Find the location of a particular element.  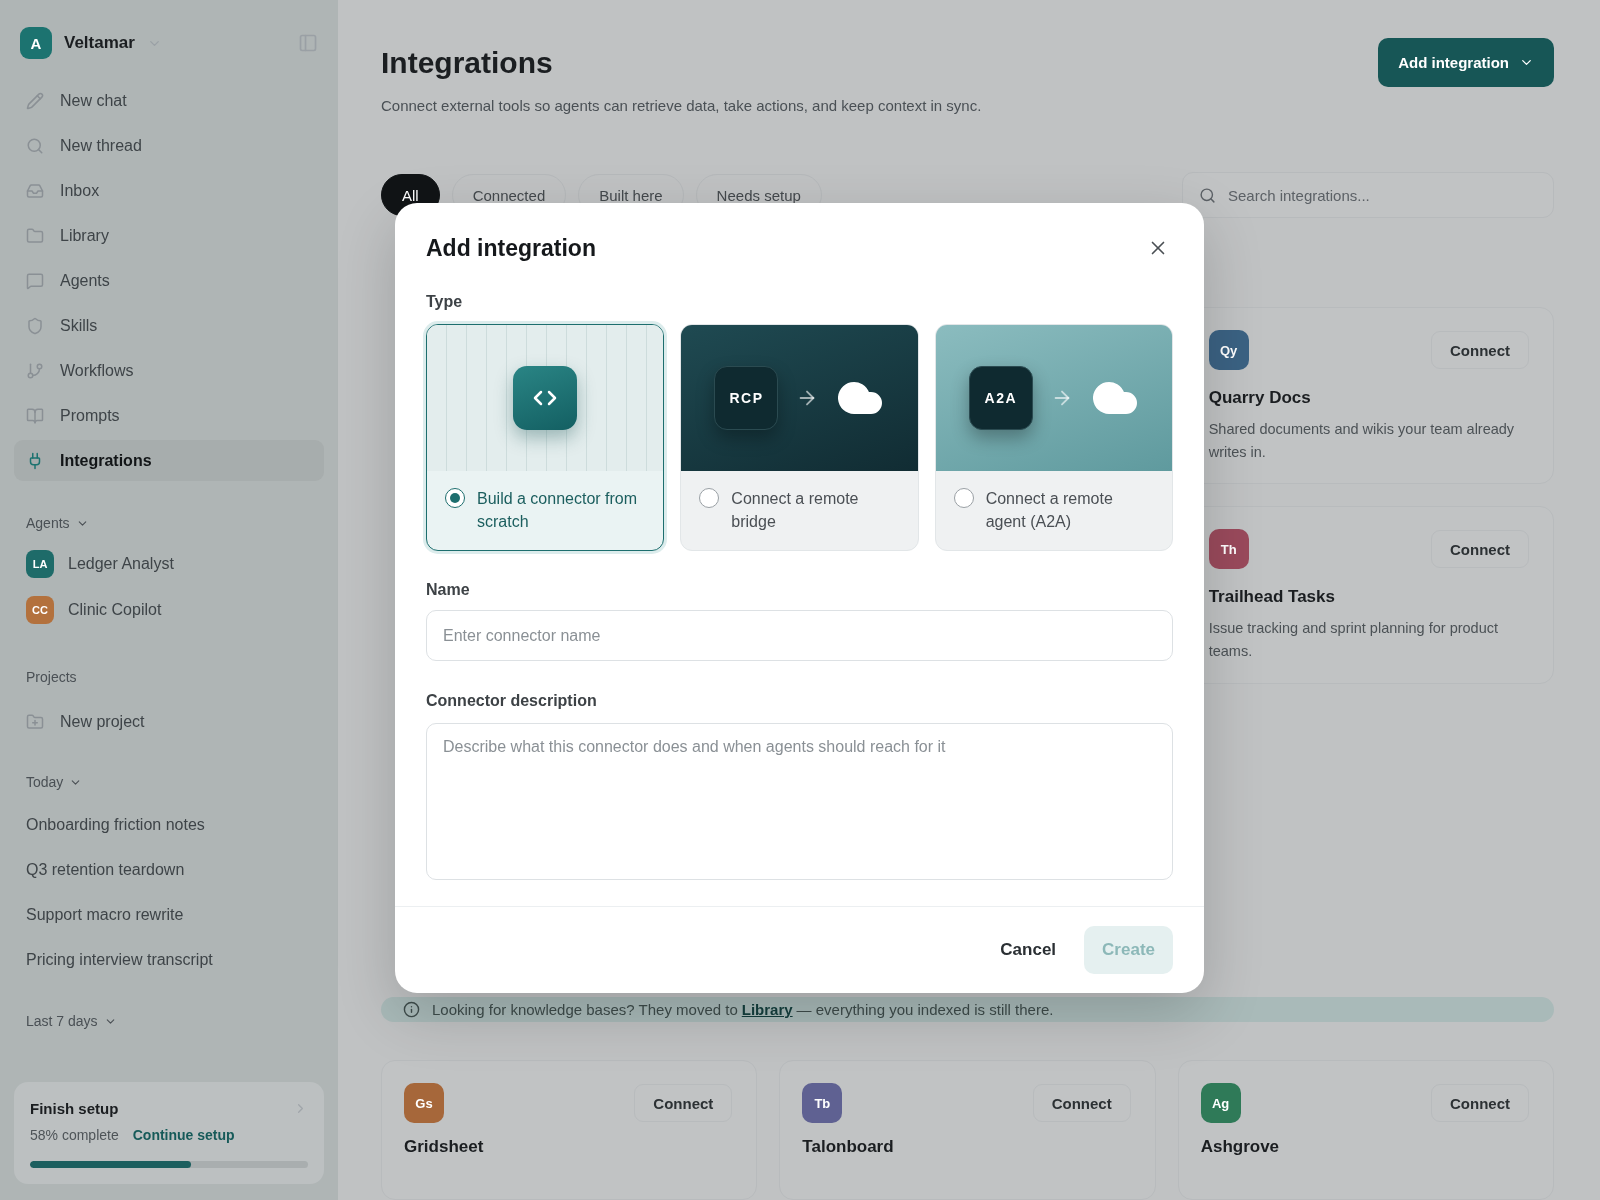

folder-icon is located at coordinates (35, 235).